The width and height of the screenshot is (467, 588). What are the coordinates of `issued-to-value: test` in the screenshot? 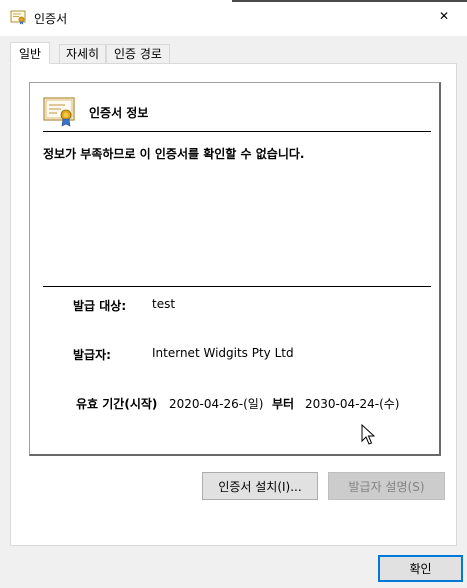 It's located at (164, 304).